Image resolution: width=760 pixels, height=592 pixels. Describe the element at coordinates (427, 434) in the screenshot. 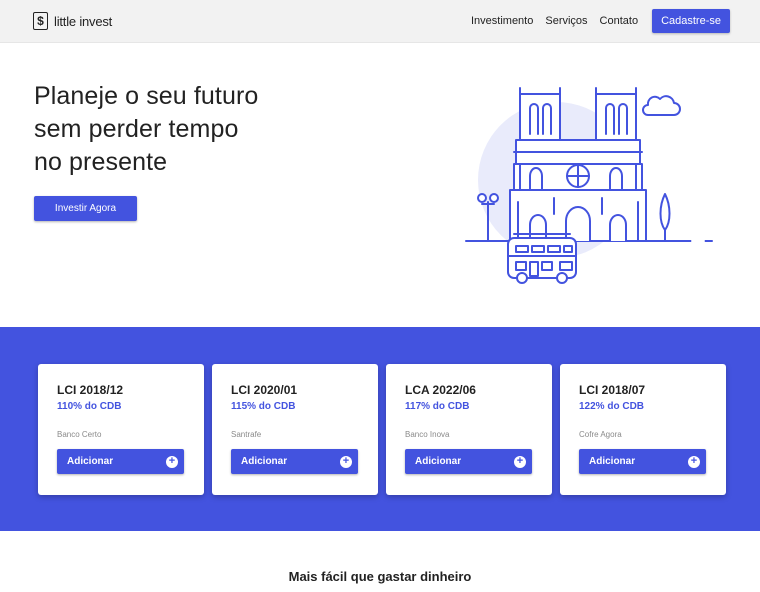

I see `offer-bank: Banco Inova` at that location.